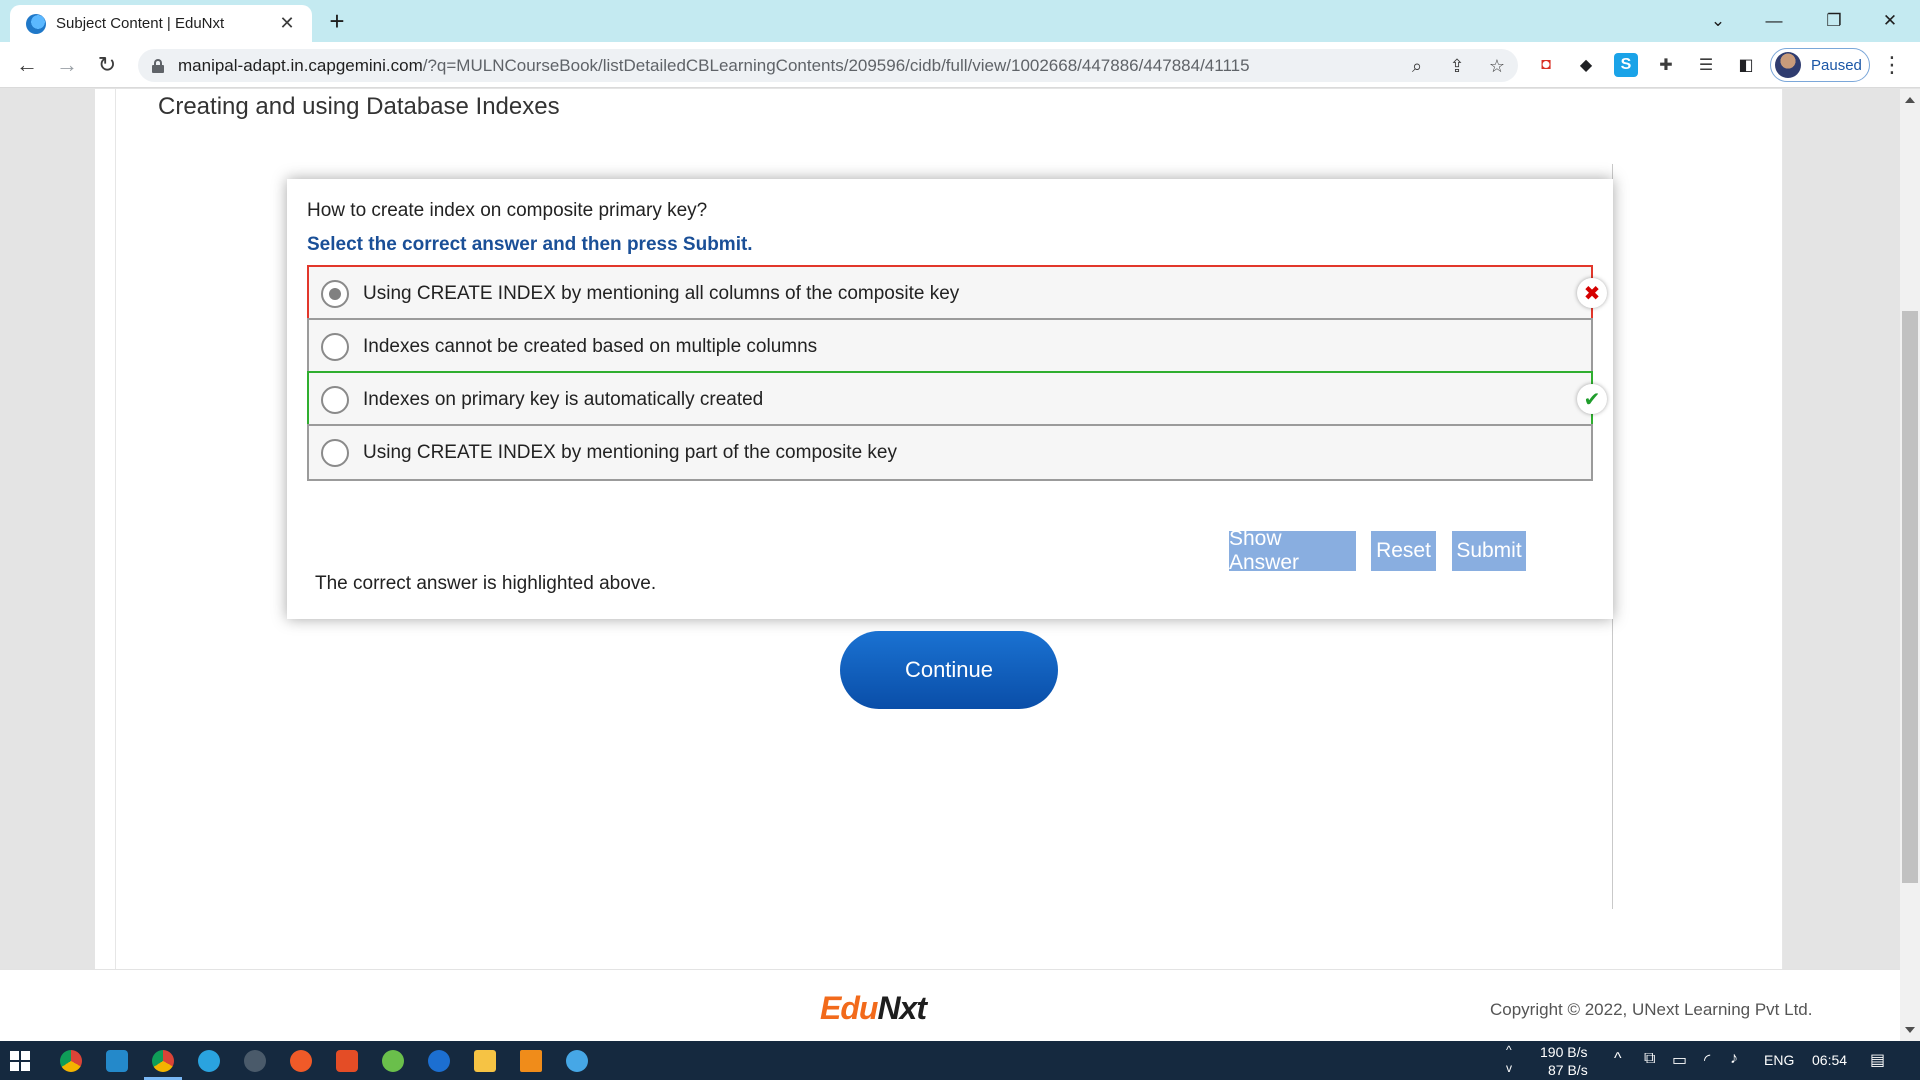 The image size is (1920, 1080). I want to click on side-panel-icon: ◧, so click(1746, 65).